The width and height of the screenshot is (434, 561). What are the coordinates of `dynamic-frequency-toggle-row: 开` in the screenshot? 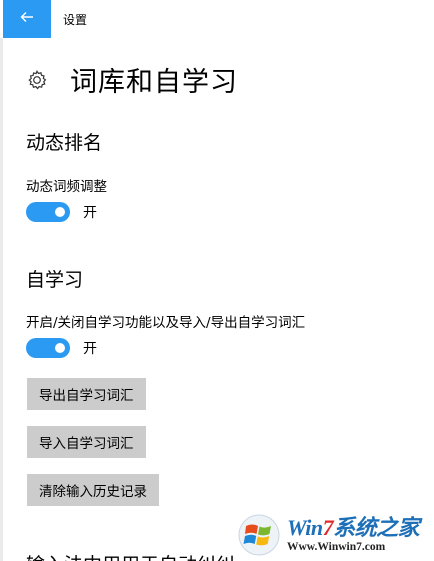 It's located at (61, 212).